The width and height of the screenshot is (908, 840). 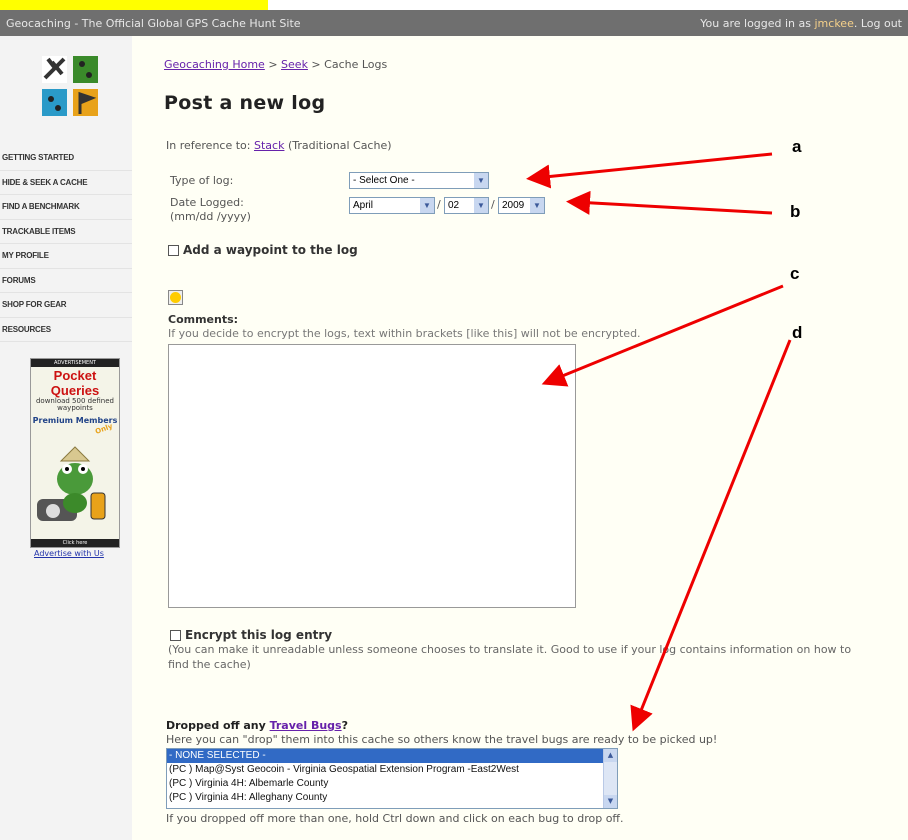 What do you see at coordinates (669, 202) in the screenshot?
I see `arrow-b` at bounding box center [669, 202].